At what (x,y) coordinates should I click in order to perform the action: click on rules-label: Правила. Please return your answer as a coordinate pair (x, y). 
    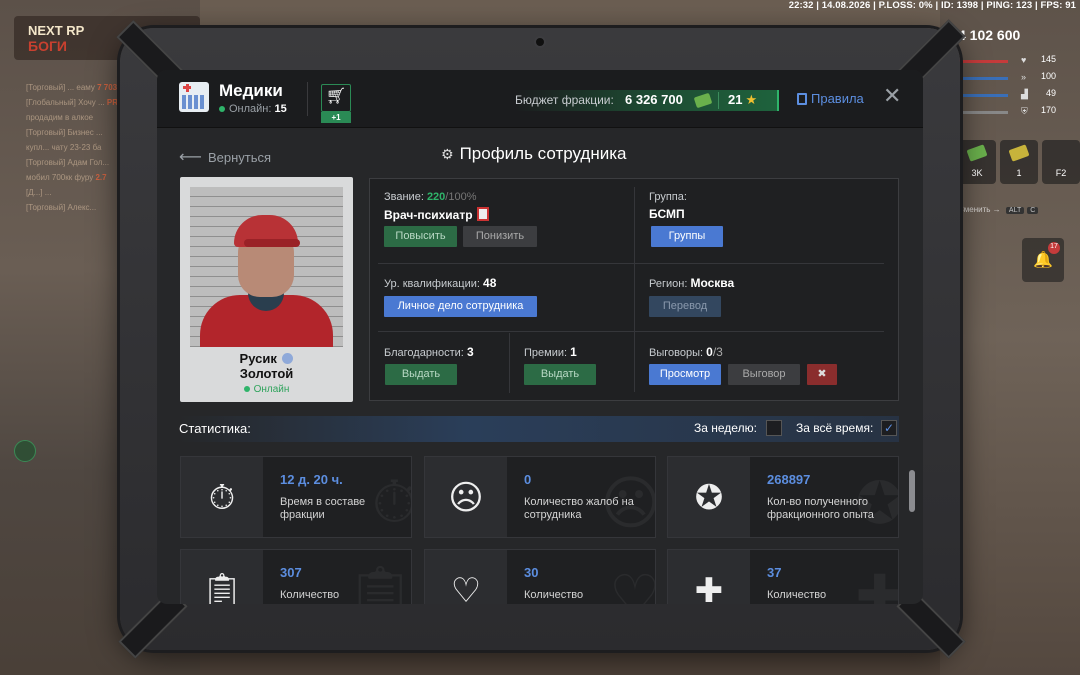
    Looking at the image, I should click on (837, 98).